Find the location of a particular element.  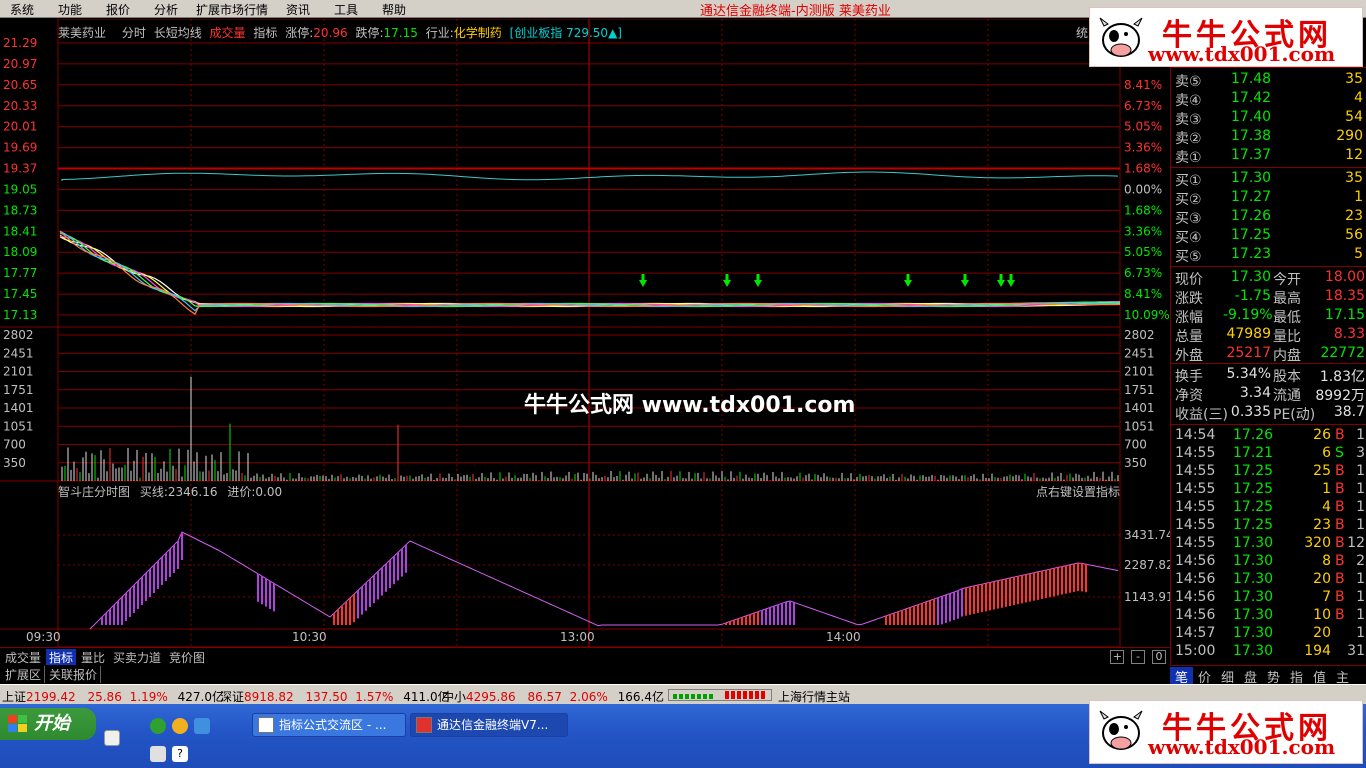

tick-row: 14:56 17.30 10 B 1 is located at coordinates (1270, 616).